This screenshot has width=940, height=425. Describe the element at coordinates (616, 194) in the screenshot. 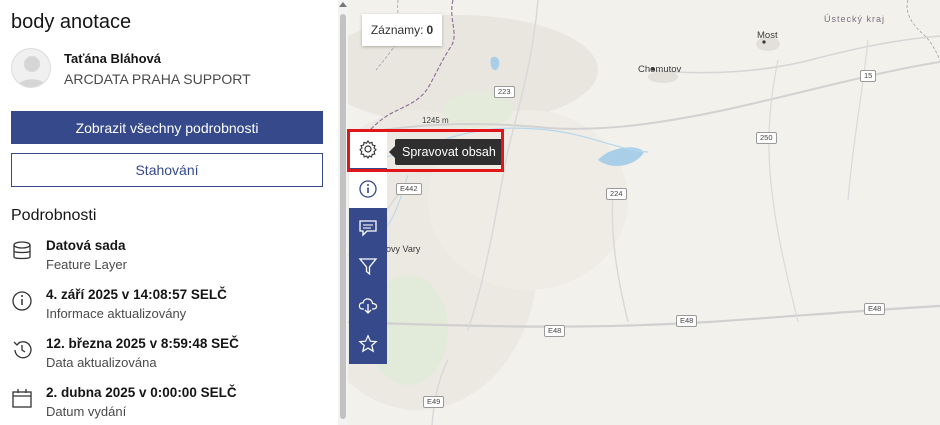

I see `road-shield: 224` at that location.